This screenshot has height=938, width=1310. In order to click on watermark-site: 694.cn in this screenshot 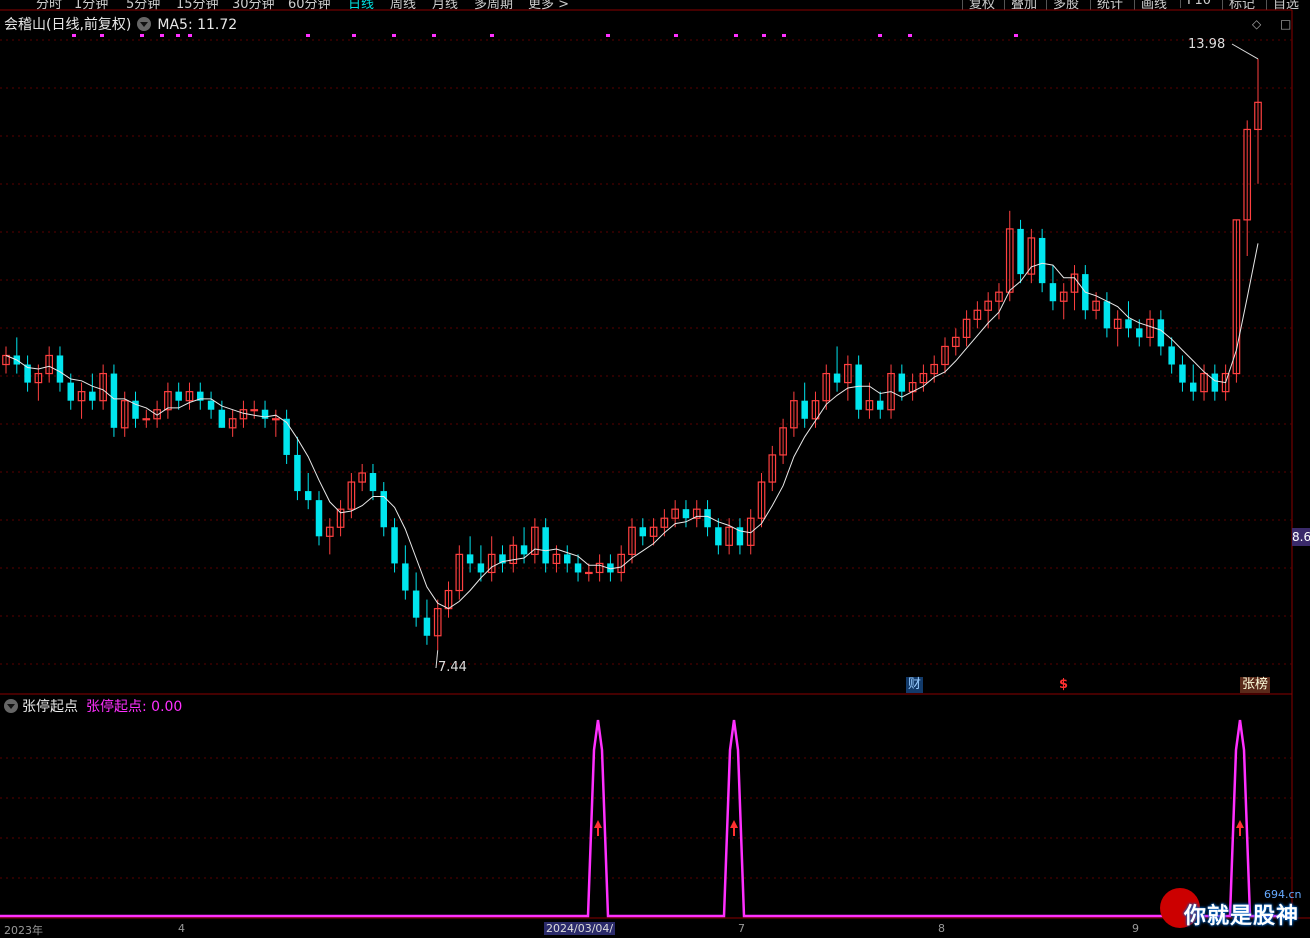, I will do `click(1283, 894)`.